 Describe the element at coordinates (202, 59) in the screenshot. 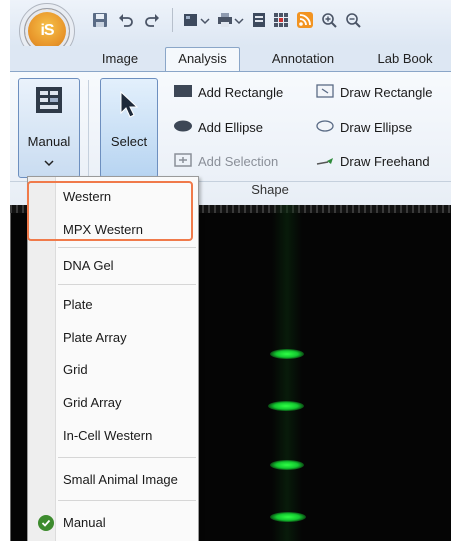

I see `tab-analysis: Analysis` at that location.